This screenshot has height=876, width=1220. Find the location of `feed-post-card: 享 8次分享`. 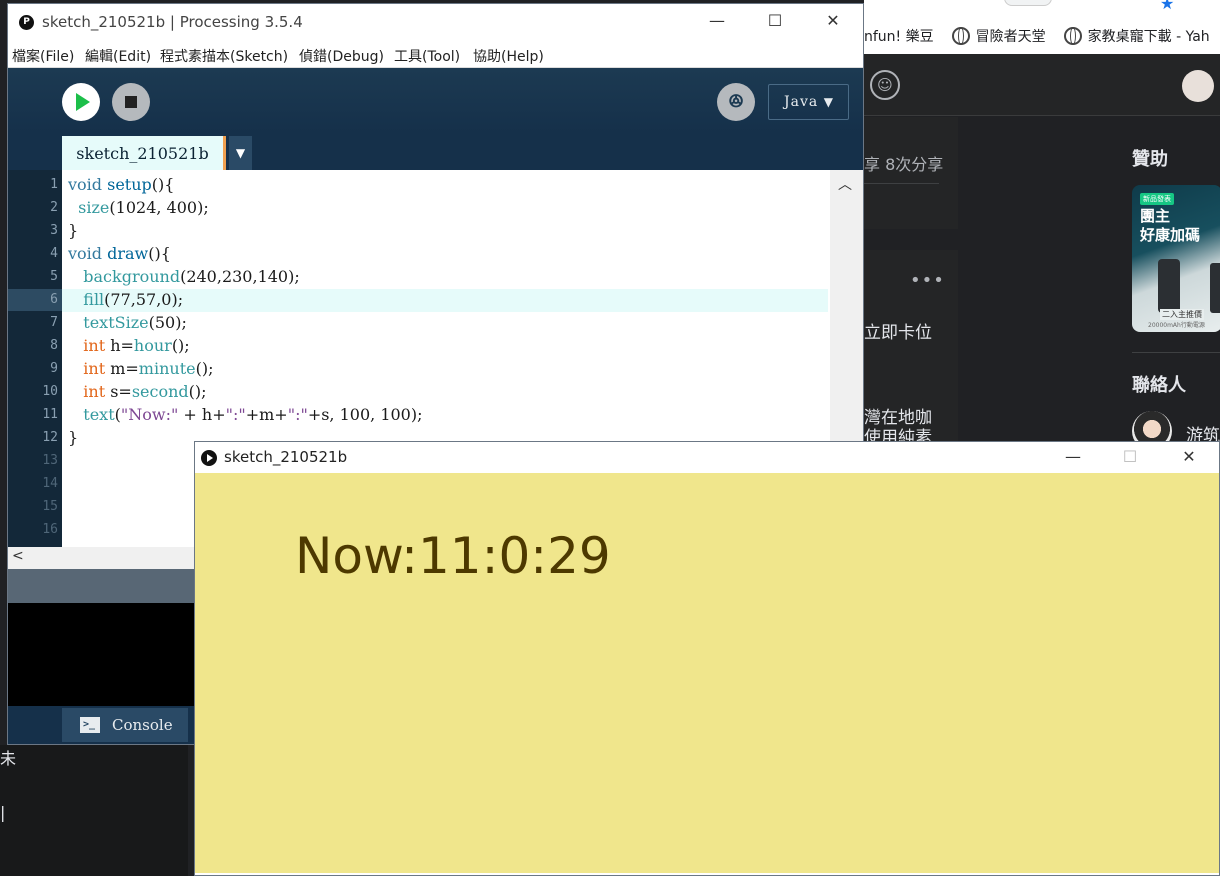

feed-post-card: 享 8次分享 is located at coordinates (911, 173).